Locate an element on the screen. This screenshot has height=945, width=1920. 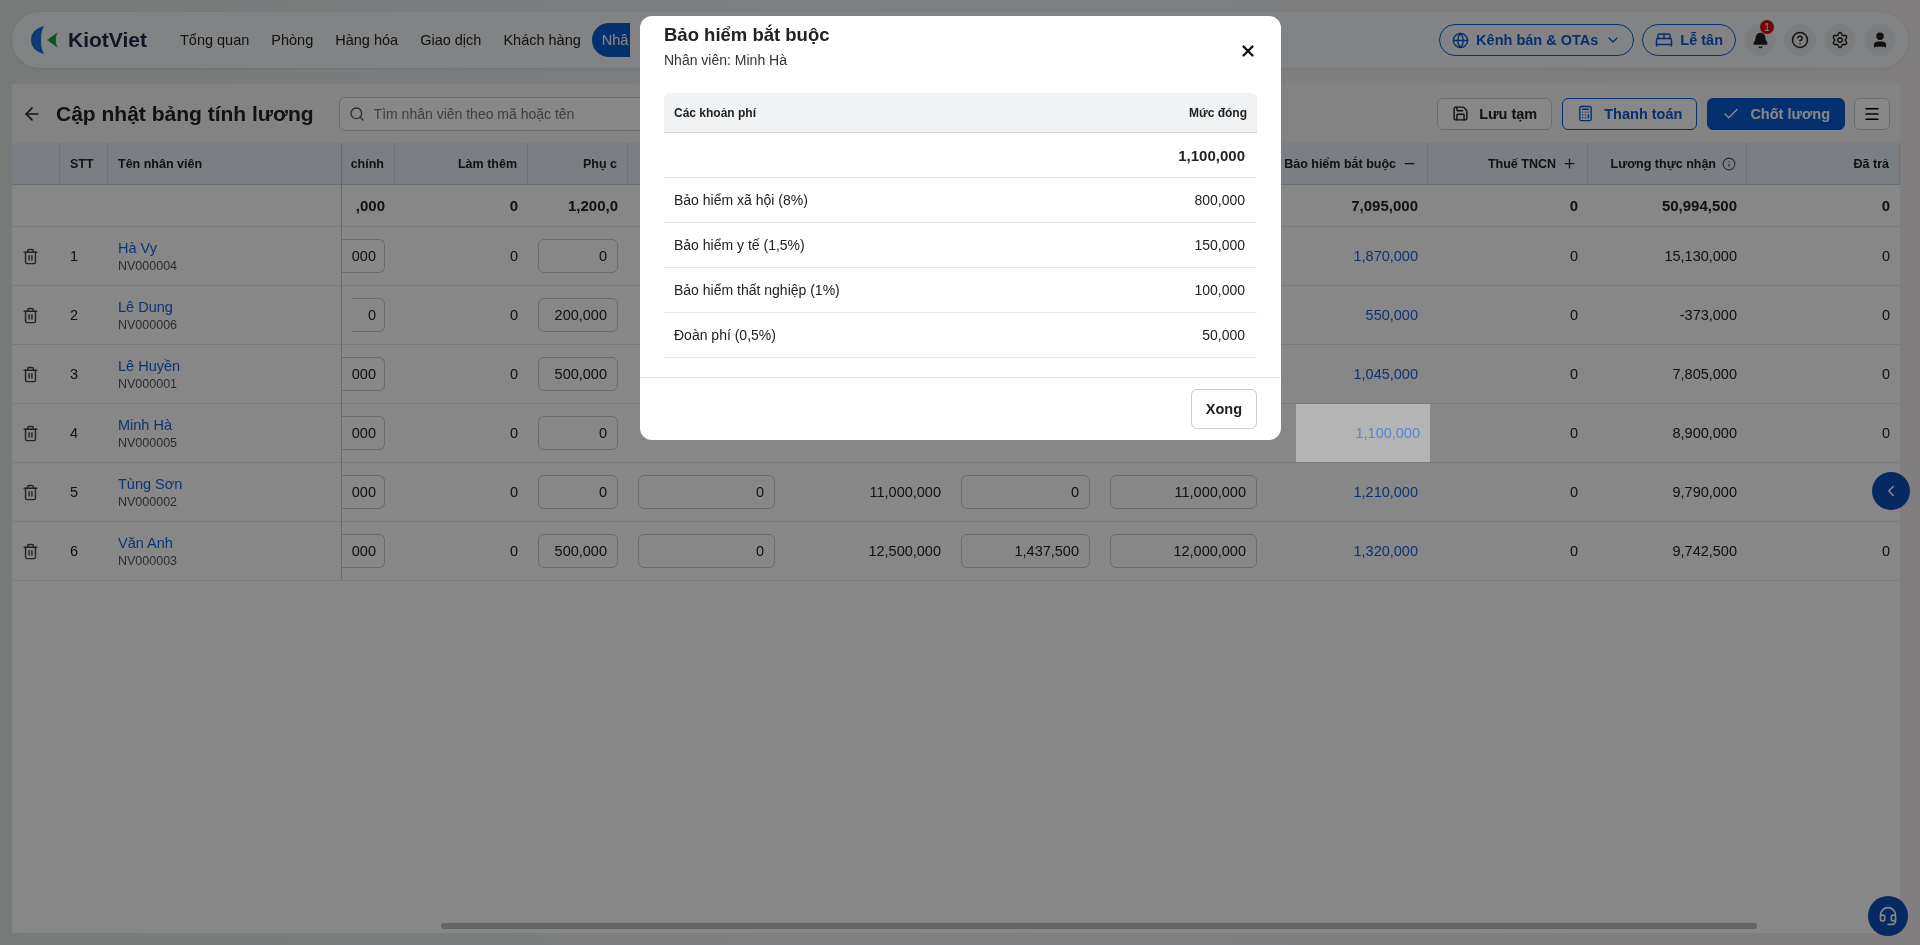
column-header: Bảo hiểm bắt buộc is located at coordinates (1340, 163).